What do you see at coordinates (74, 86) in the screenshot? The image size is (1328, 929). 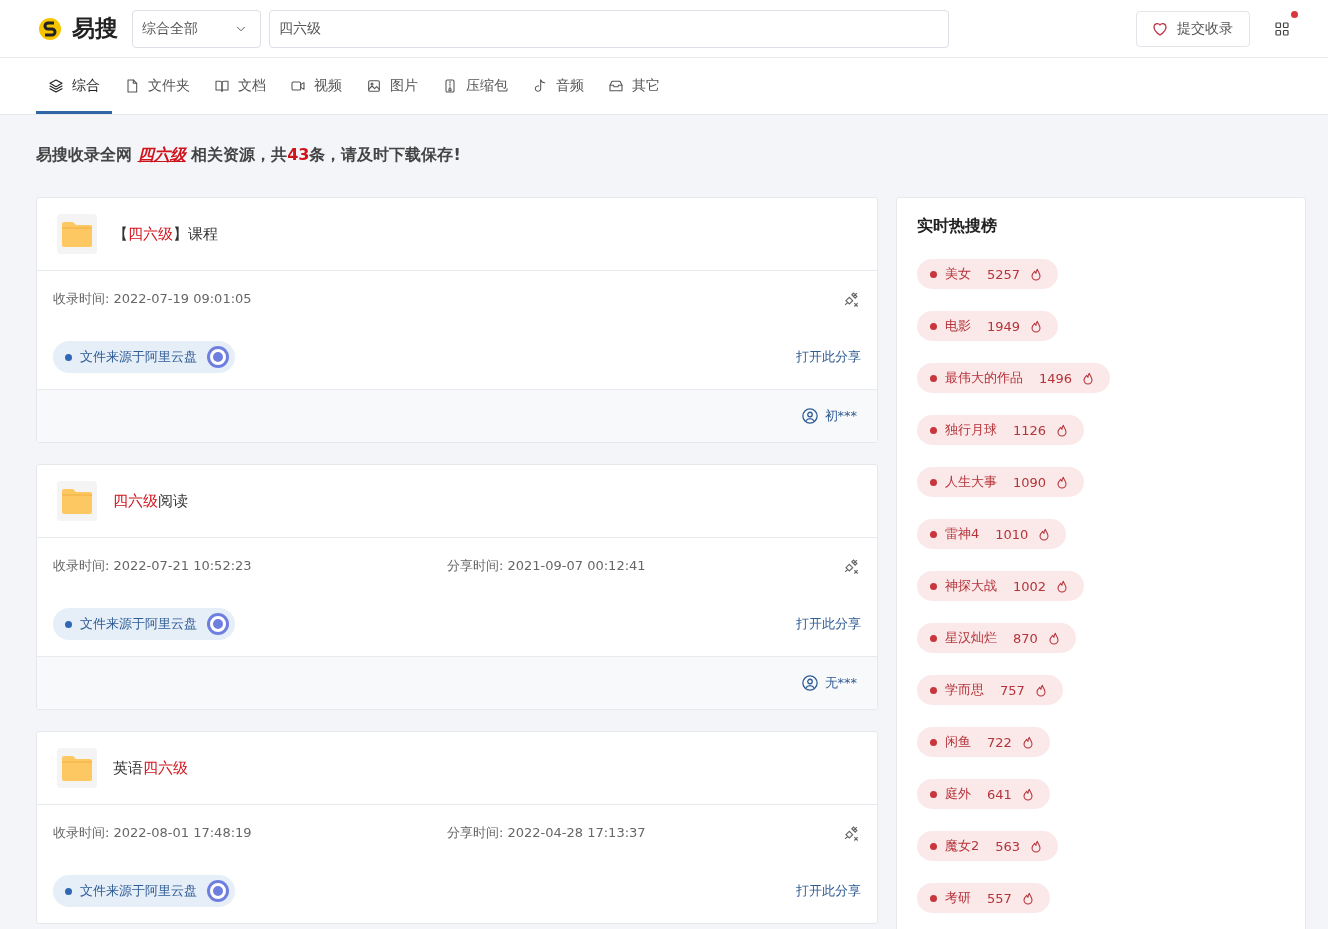 I see `category-tab: 综合` at bounding box center [74, 86].